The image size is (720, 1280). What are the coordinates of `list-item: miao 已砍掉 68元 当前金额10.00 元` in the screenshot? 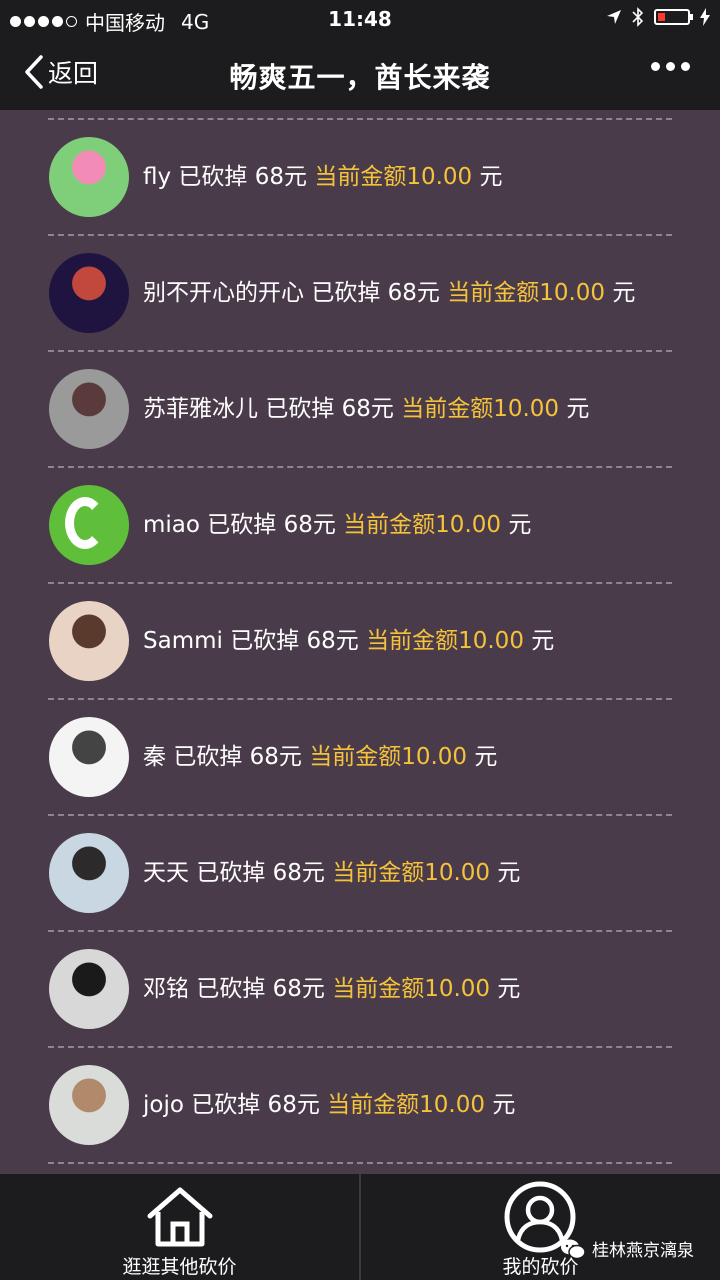 It's located at (360, 525).